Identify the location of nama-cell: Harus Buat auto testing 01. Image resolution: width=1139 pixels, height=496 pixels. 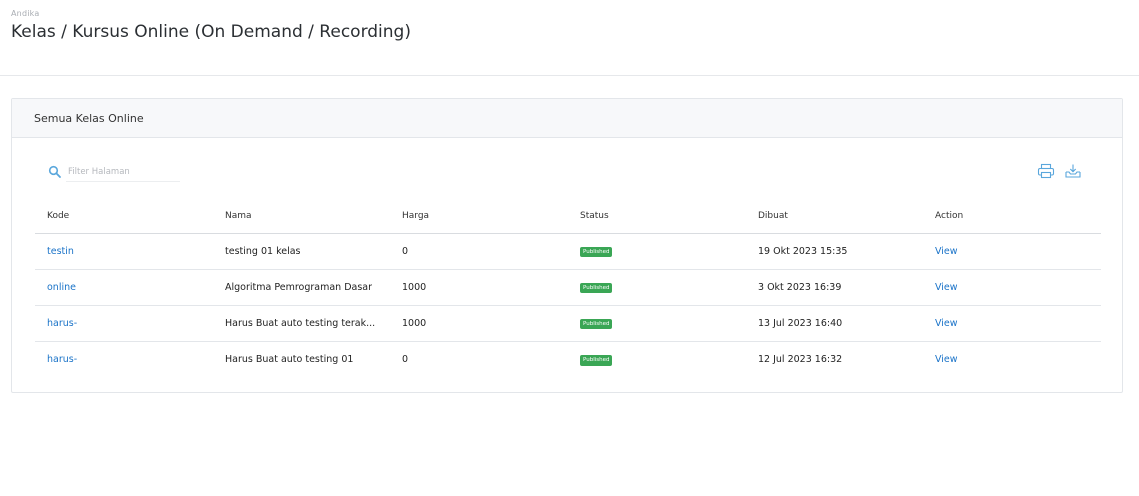
(289, 359).